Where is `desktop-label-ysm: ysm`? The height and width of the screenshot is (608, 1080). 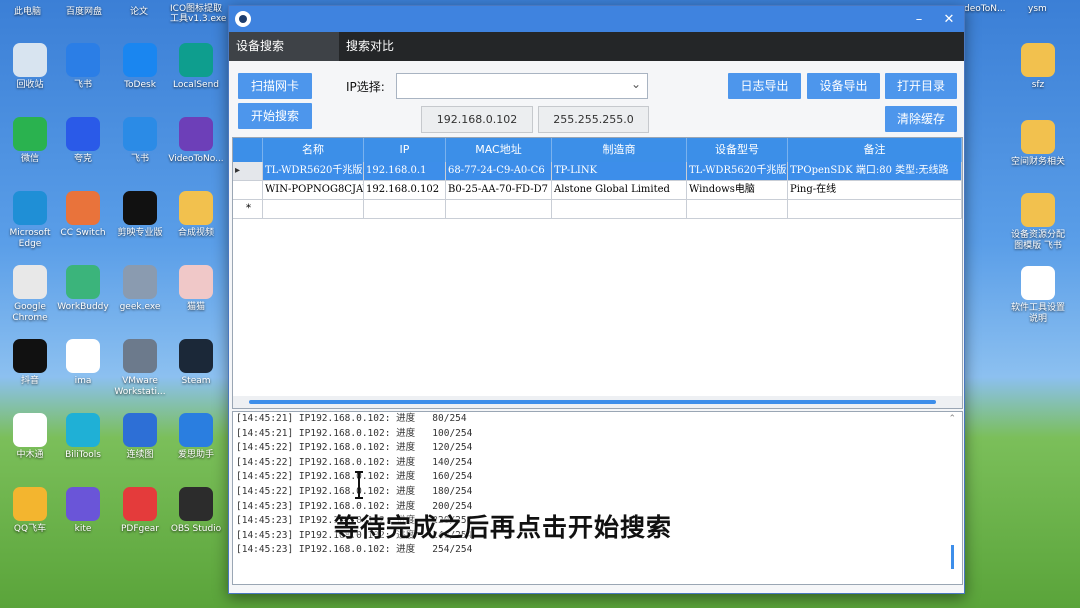
desktop-label-ysm: ysm is located at coordinates (1037, 9).